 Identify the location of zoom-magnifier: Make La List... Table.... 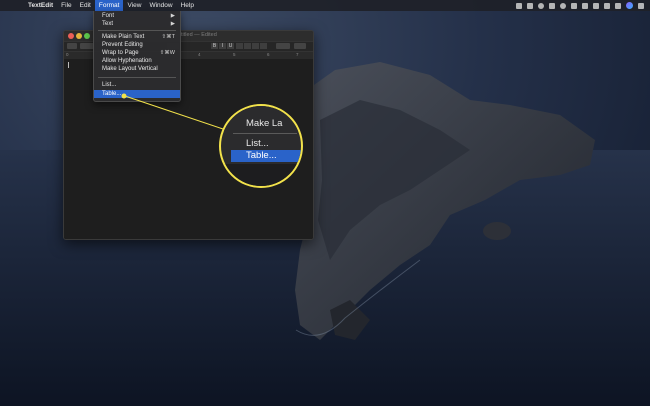
(261, 146).